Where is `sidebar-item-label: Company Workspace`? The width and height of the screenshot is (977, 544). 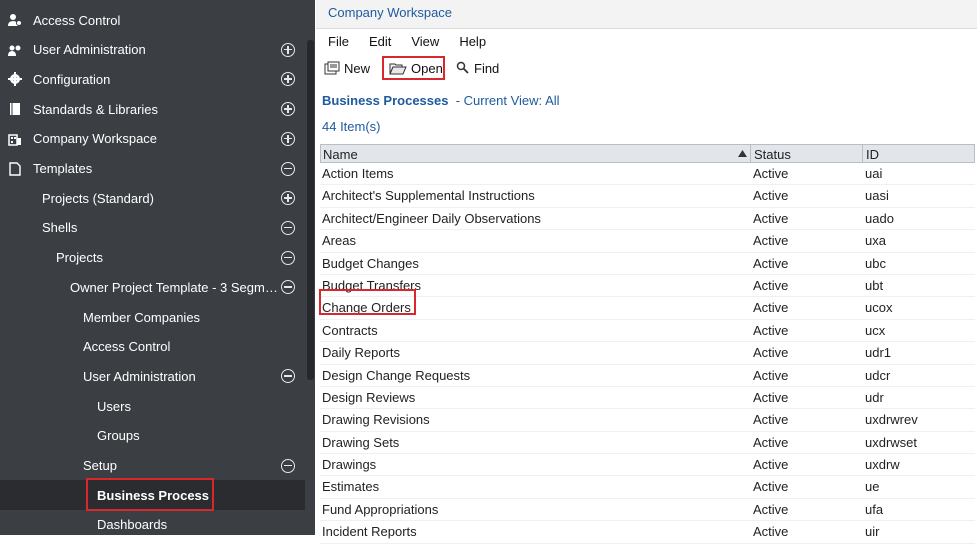
sidebar-item-label: Company Workspace is located at coordinates (95, 139).